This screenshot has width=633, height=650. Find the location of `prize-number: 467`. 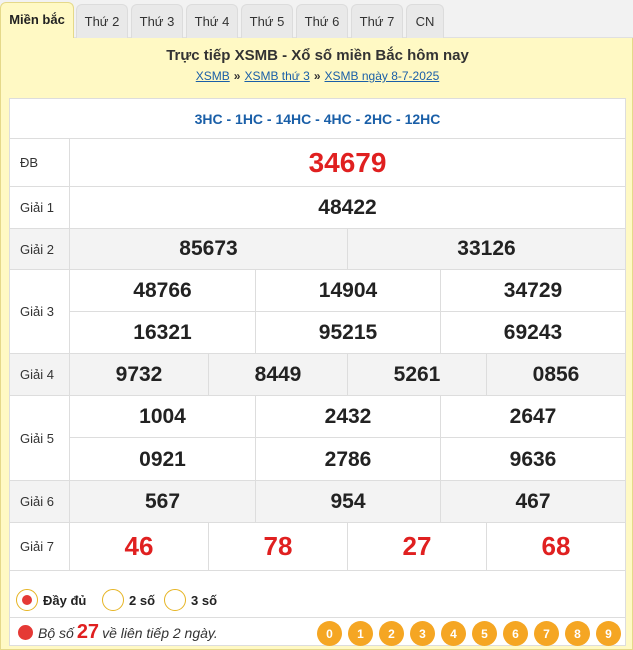

prize-number: 467 is located at coordinates (533, 501).